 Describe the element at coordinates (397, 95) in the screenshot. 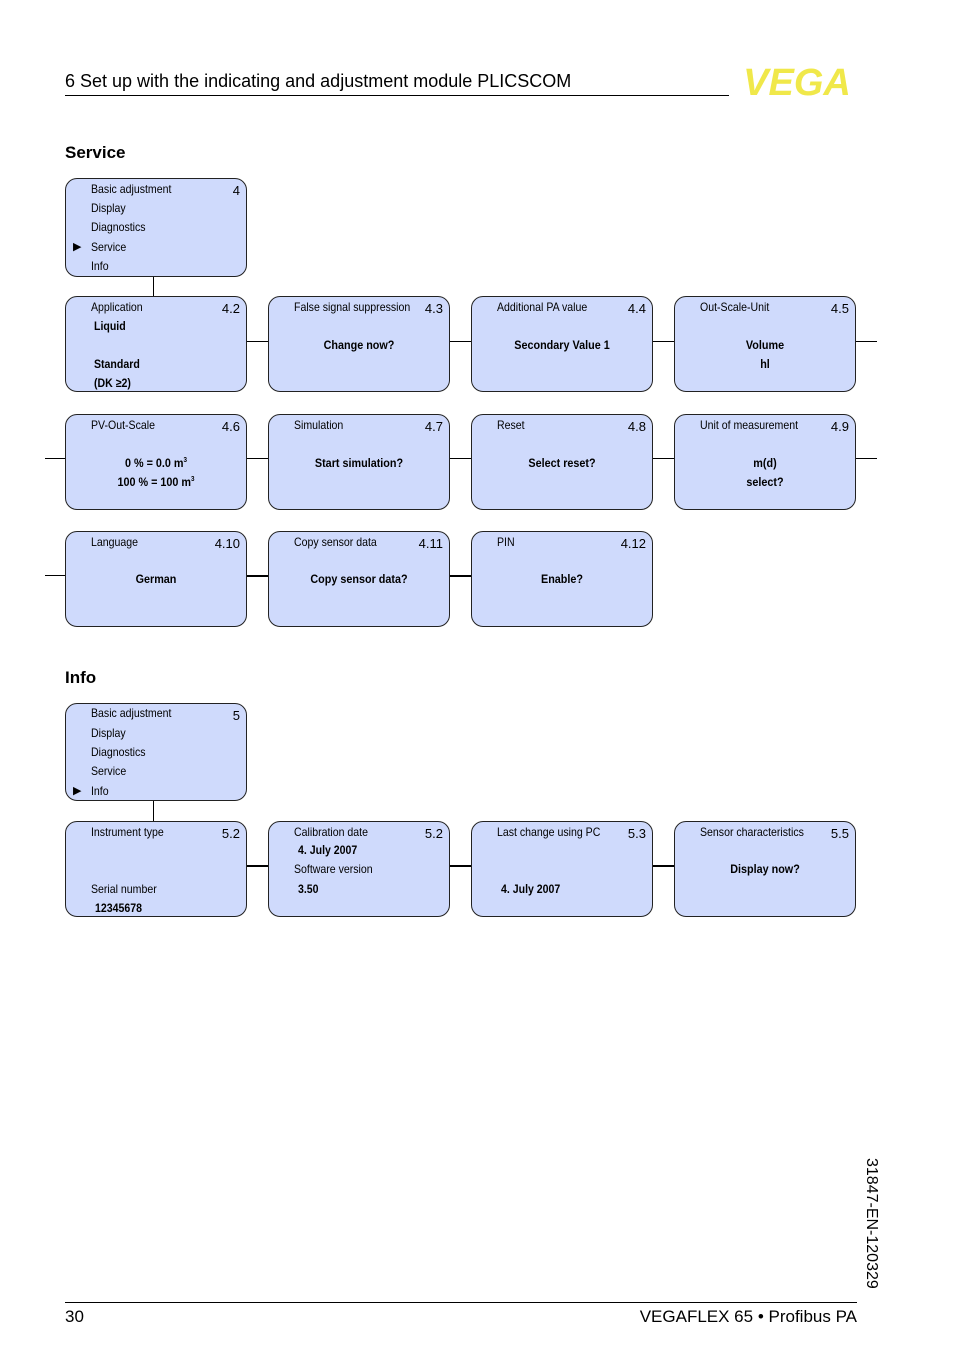

I see `header-rule` at that location.